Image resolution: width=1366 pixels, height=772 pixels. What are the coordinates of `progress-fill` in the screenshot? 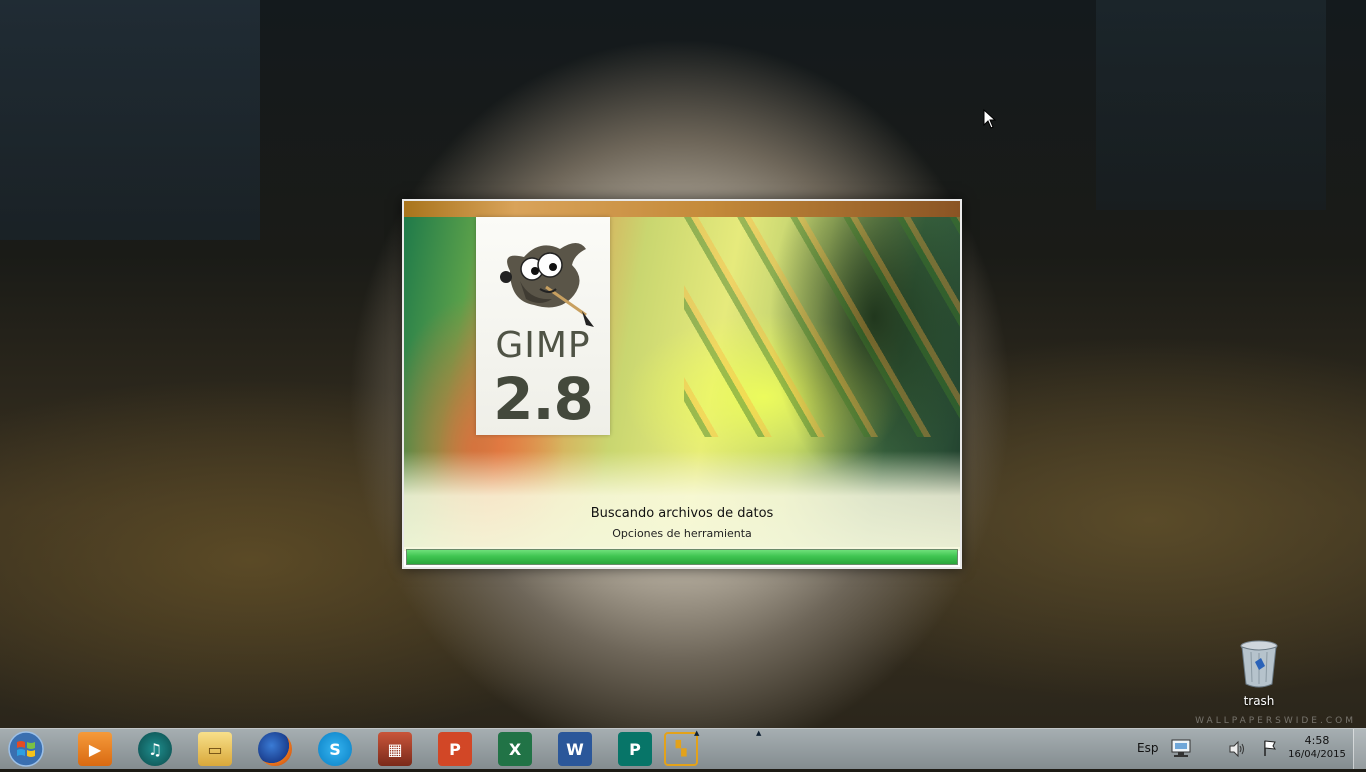 It's located at (682, 557).